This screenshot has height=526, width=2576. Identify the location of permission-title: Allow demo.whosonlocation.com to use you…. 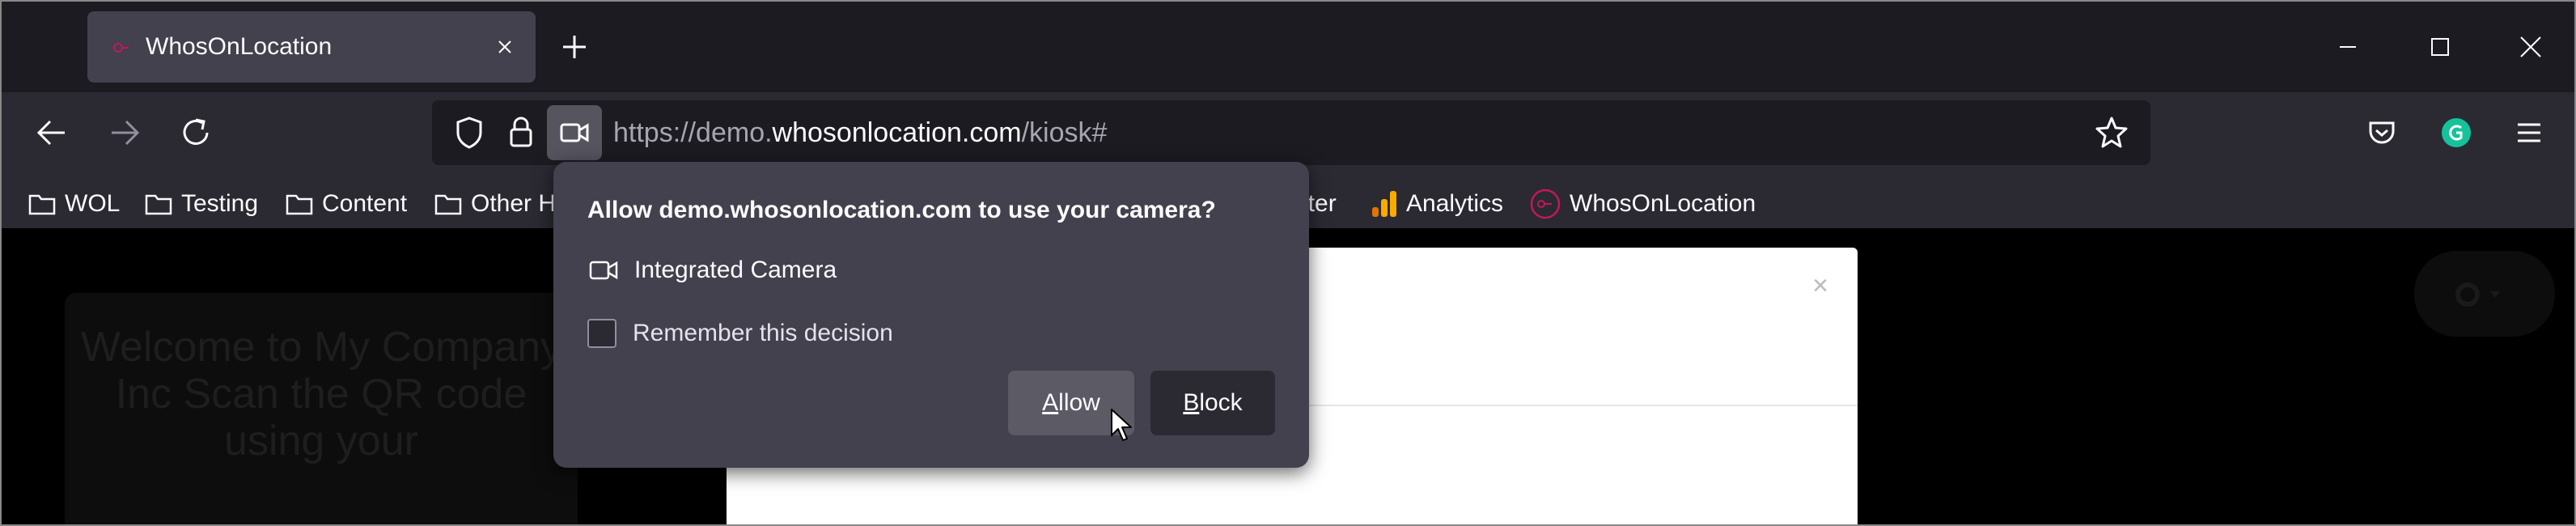
(901, 210).